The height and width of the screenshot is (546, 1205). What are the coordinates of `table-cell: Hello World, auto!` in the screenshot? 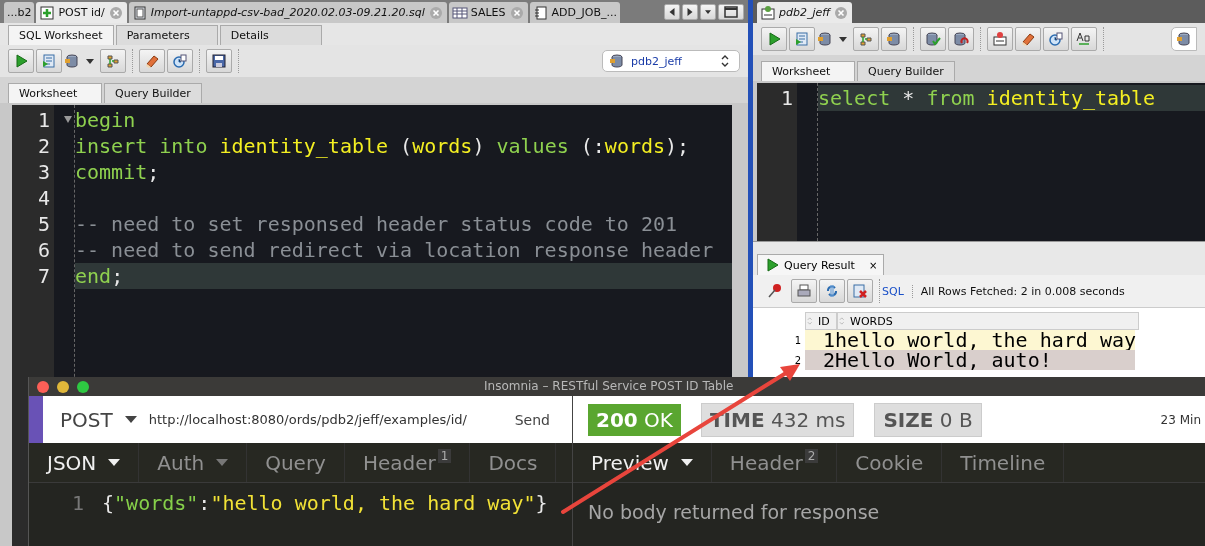 It's located at (985, 360).